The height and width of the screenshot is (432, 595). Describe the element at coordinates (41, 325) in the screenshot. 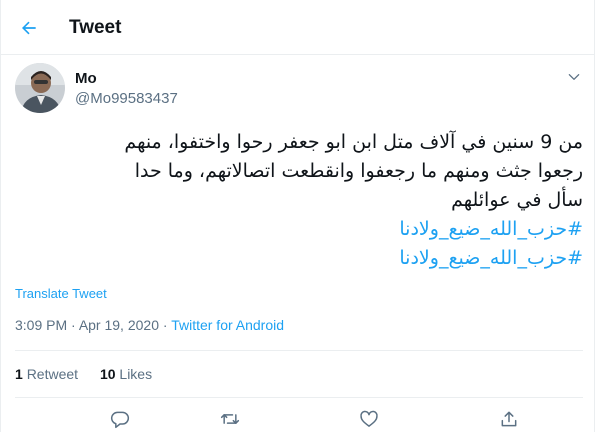

I see `tweet-time: 3:09 PM` at that location.